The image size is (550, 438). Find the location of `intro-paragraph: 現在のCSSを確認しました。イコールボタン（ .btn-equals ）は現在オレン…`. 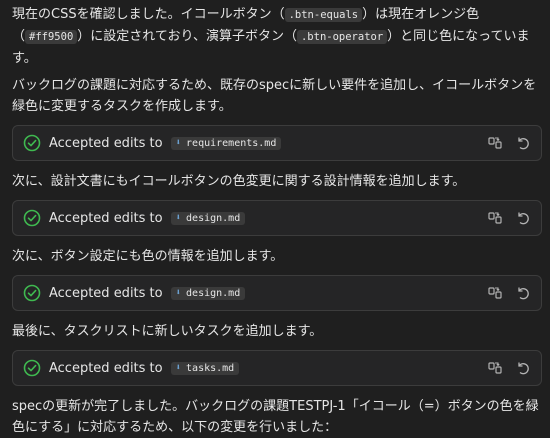

intro-paragraph: 現在のCSSを確認しました。イコールボタン（ .btn-equals ）は現在オレン… is located at coordinates (277, 36).